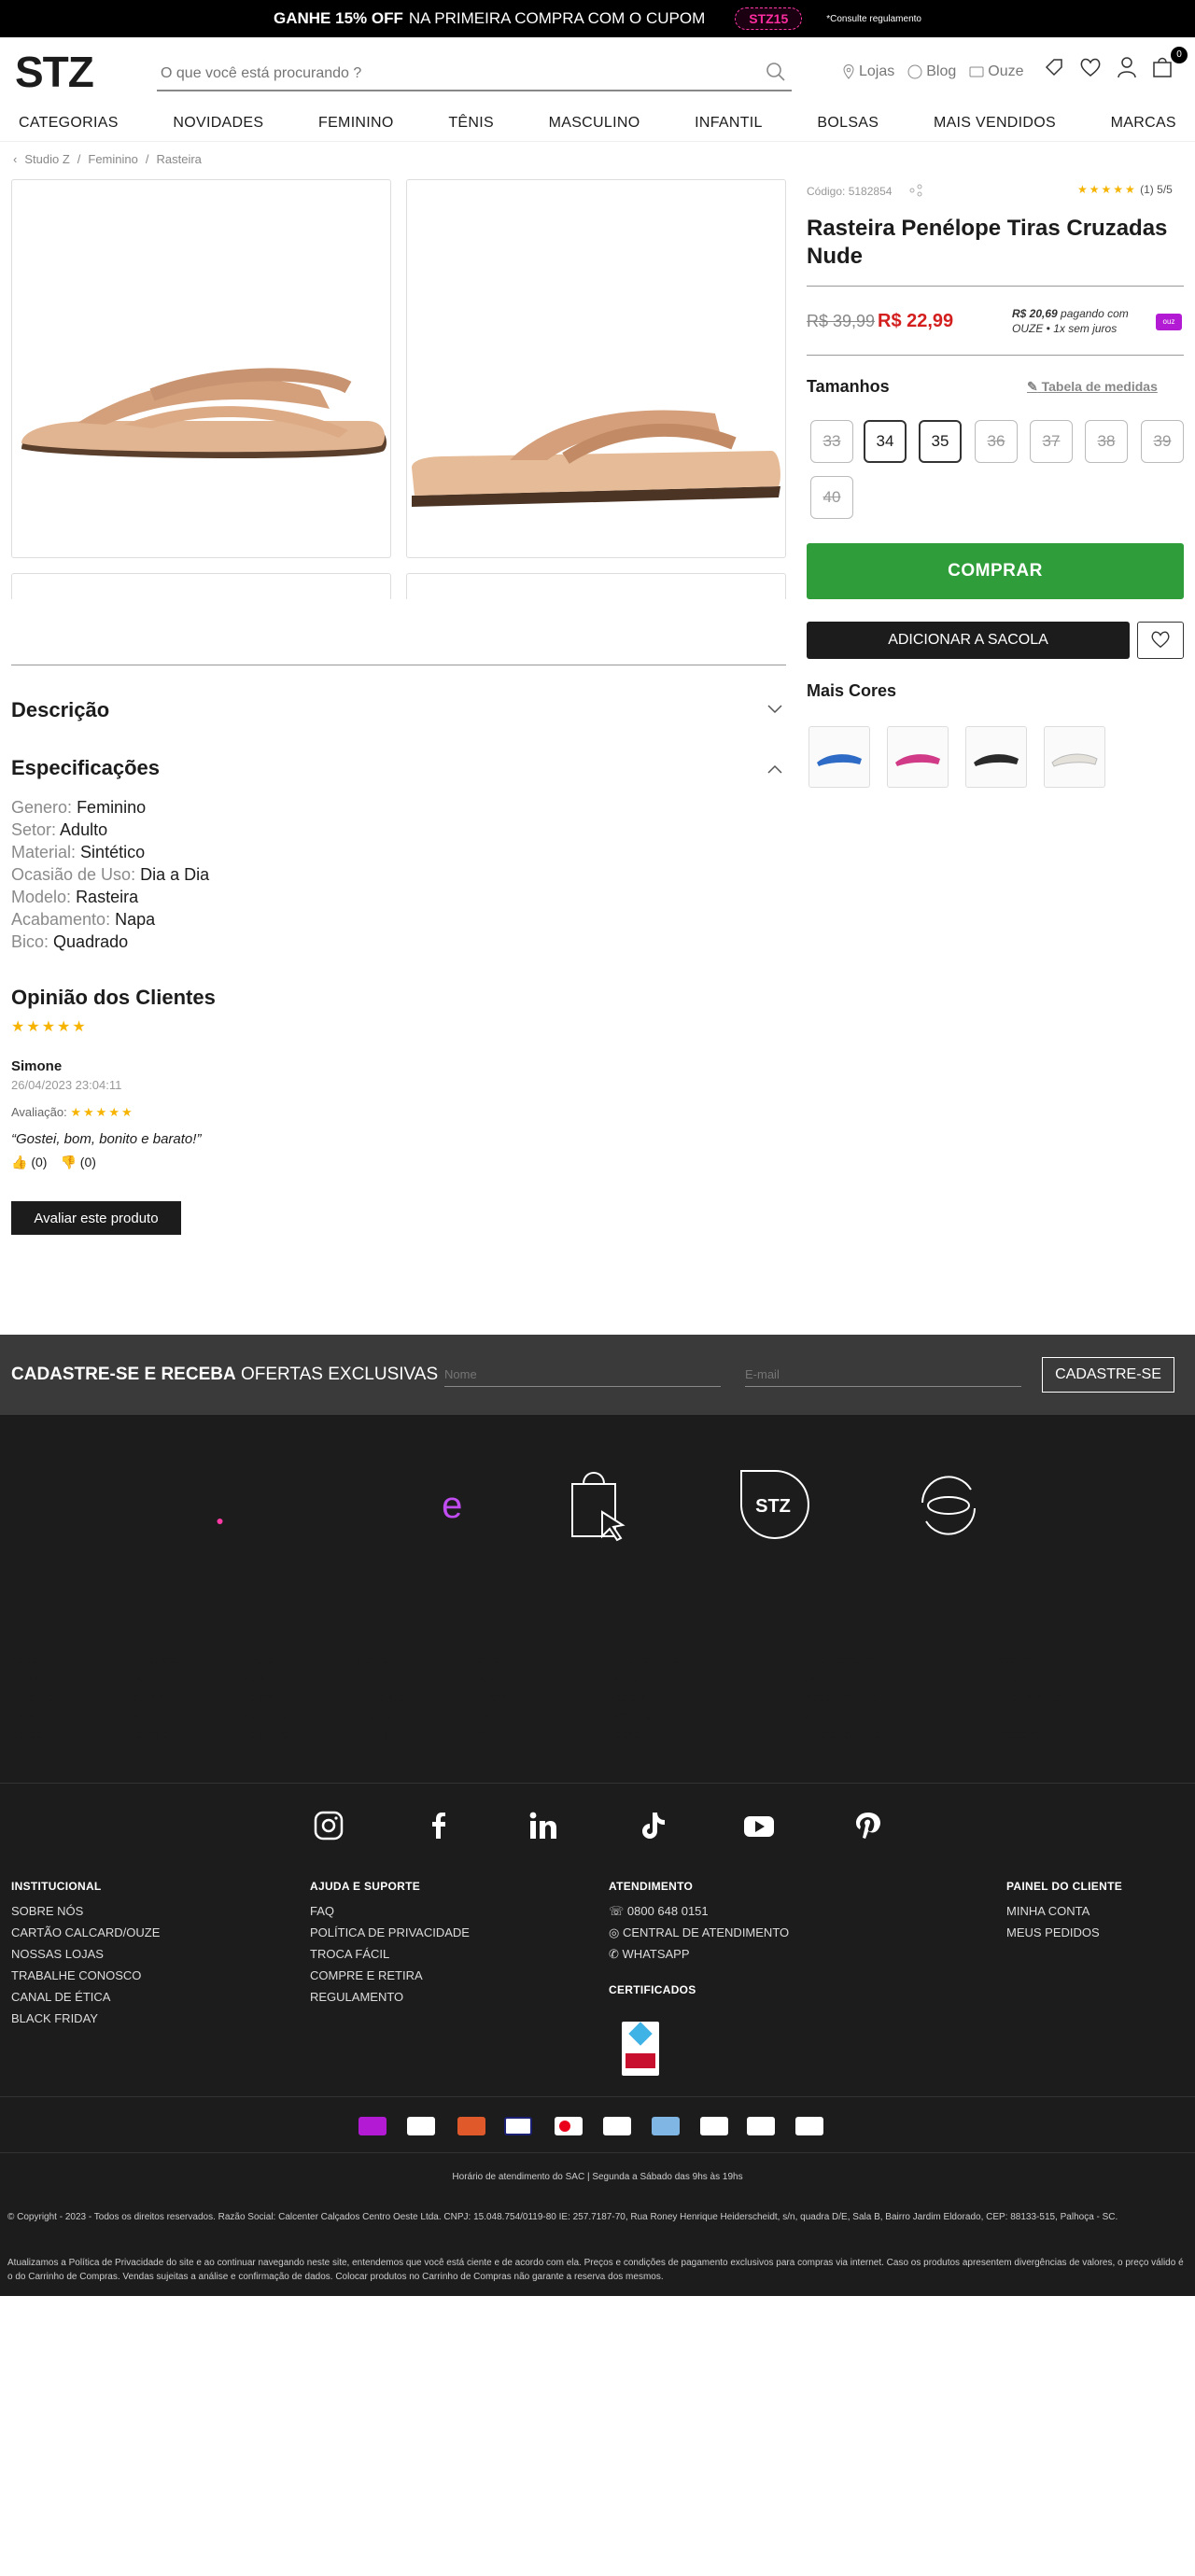 The width and height of the screenshot is (1195, 2576). Describe the element at coordinates (257, 1660) in the screenshot. I see `brand-link: Mizuno` at that location.